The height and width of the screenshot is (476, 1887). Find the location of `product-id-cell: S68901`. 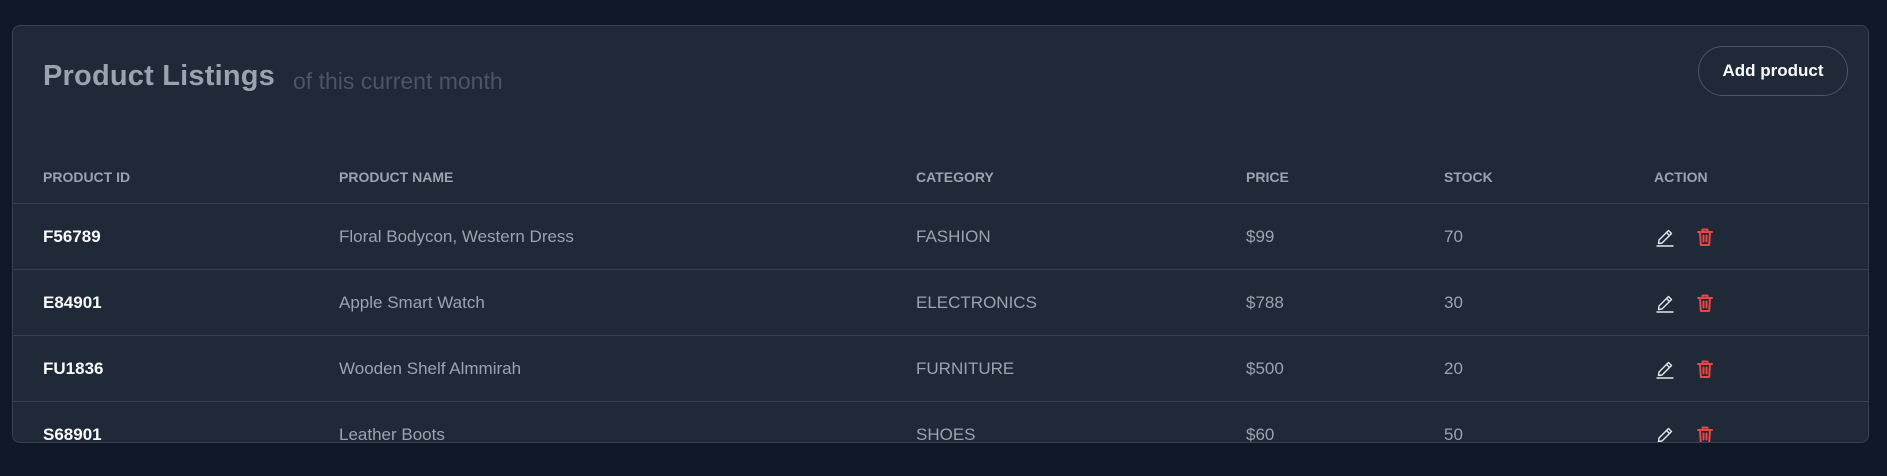

product-id-cell: S68901 is located at coordinates (72, 433).